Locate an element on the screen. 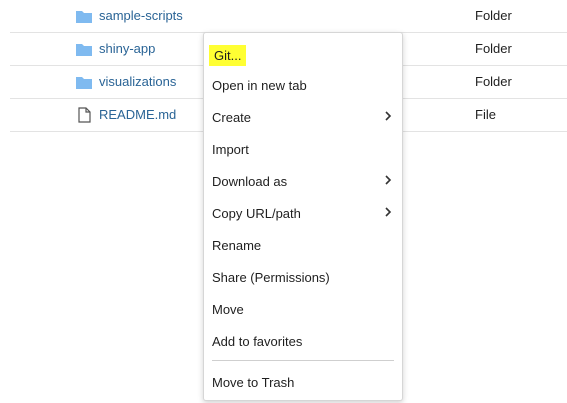 The width and height of the screenshot is (567, 403). menu-item-copy-url: Copy URL/path is located at coordinates (303, 213).